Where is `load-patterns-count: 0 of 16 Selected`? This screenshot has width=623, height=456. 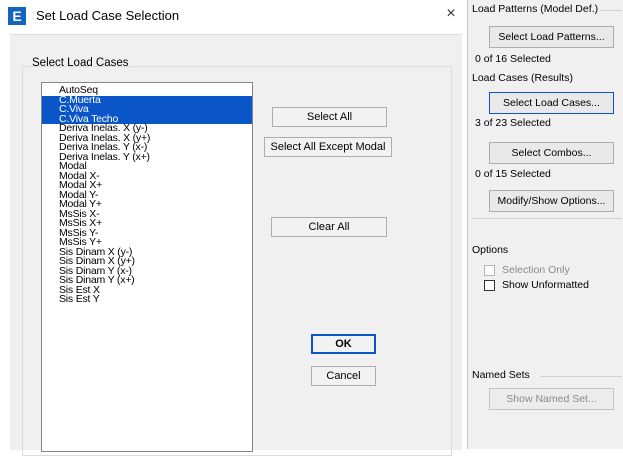 load-patterns-count: 0 of 16 Selected is located at coordinates (513, 59).